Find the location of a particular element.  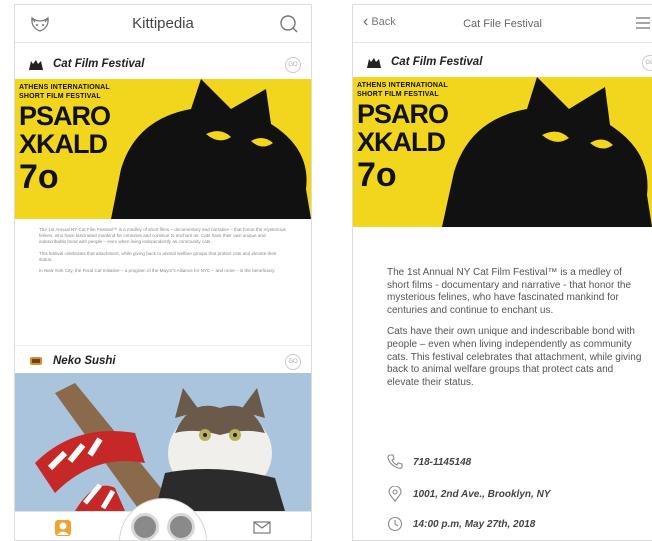

phone-row: 718-1145148 is located at coordinates (429, 462).